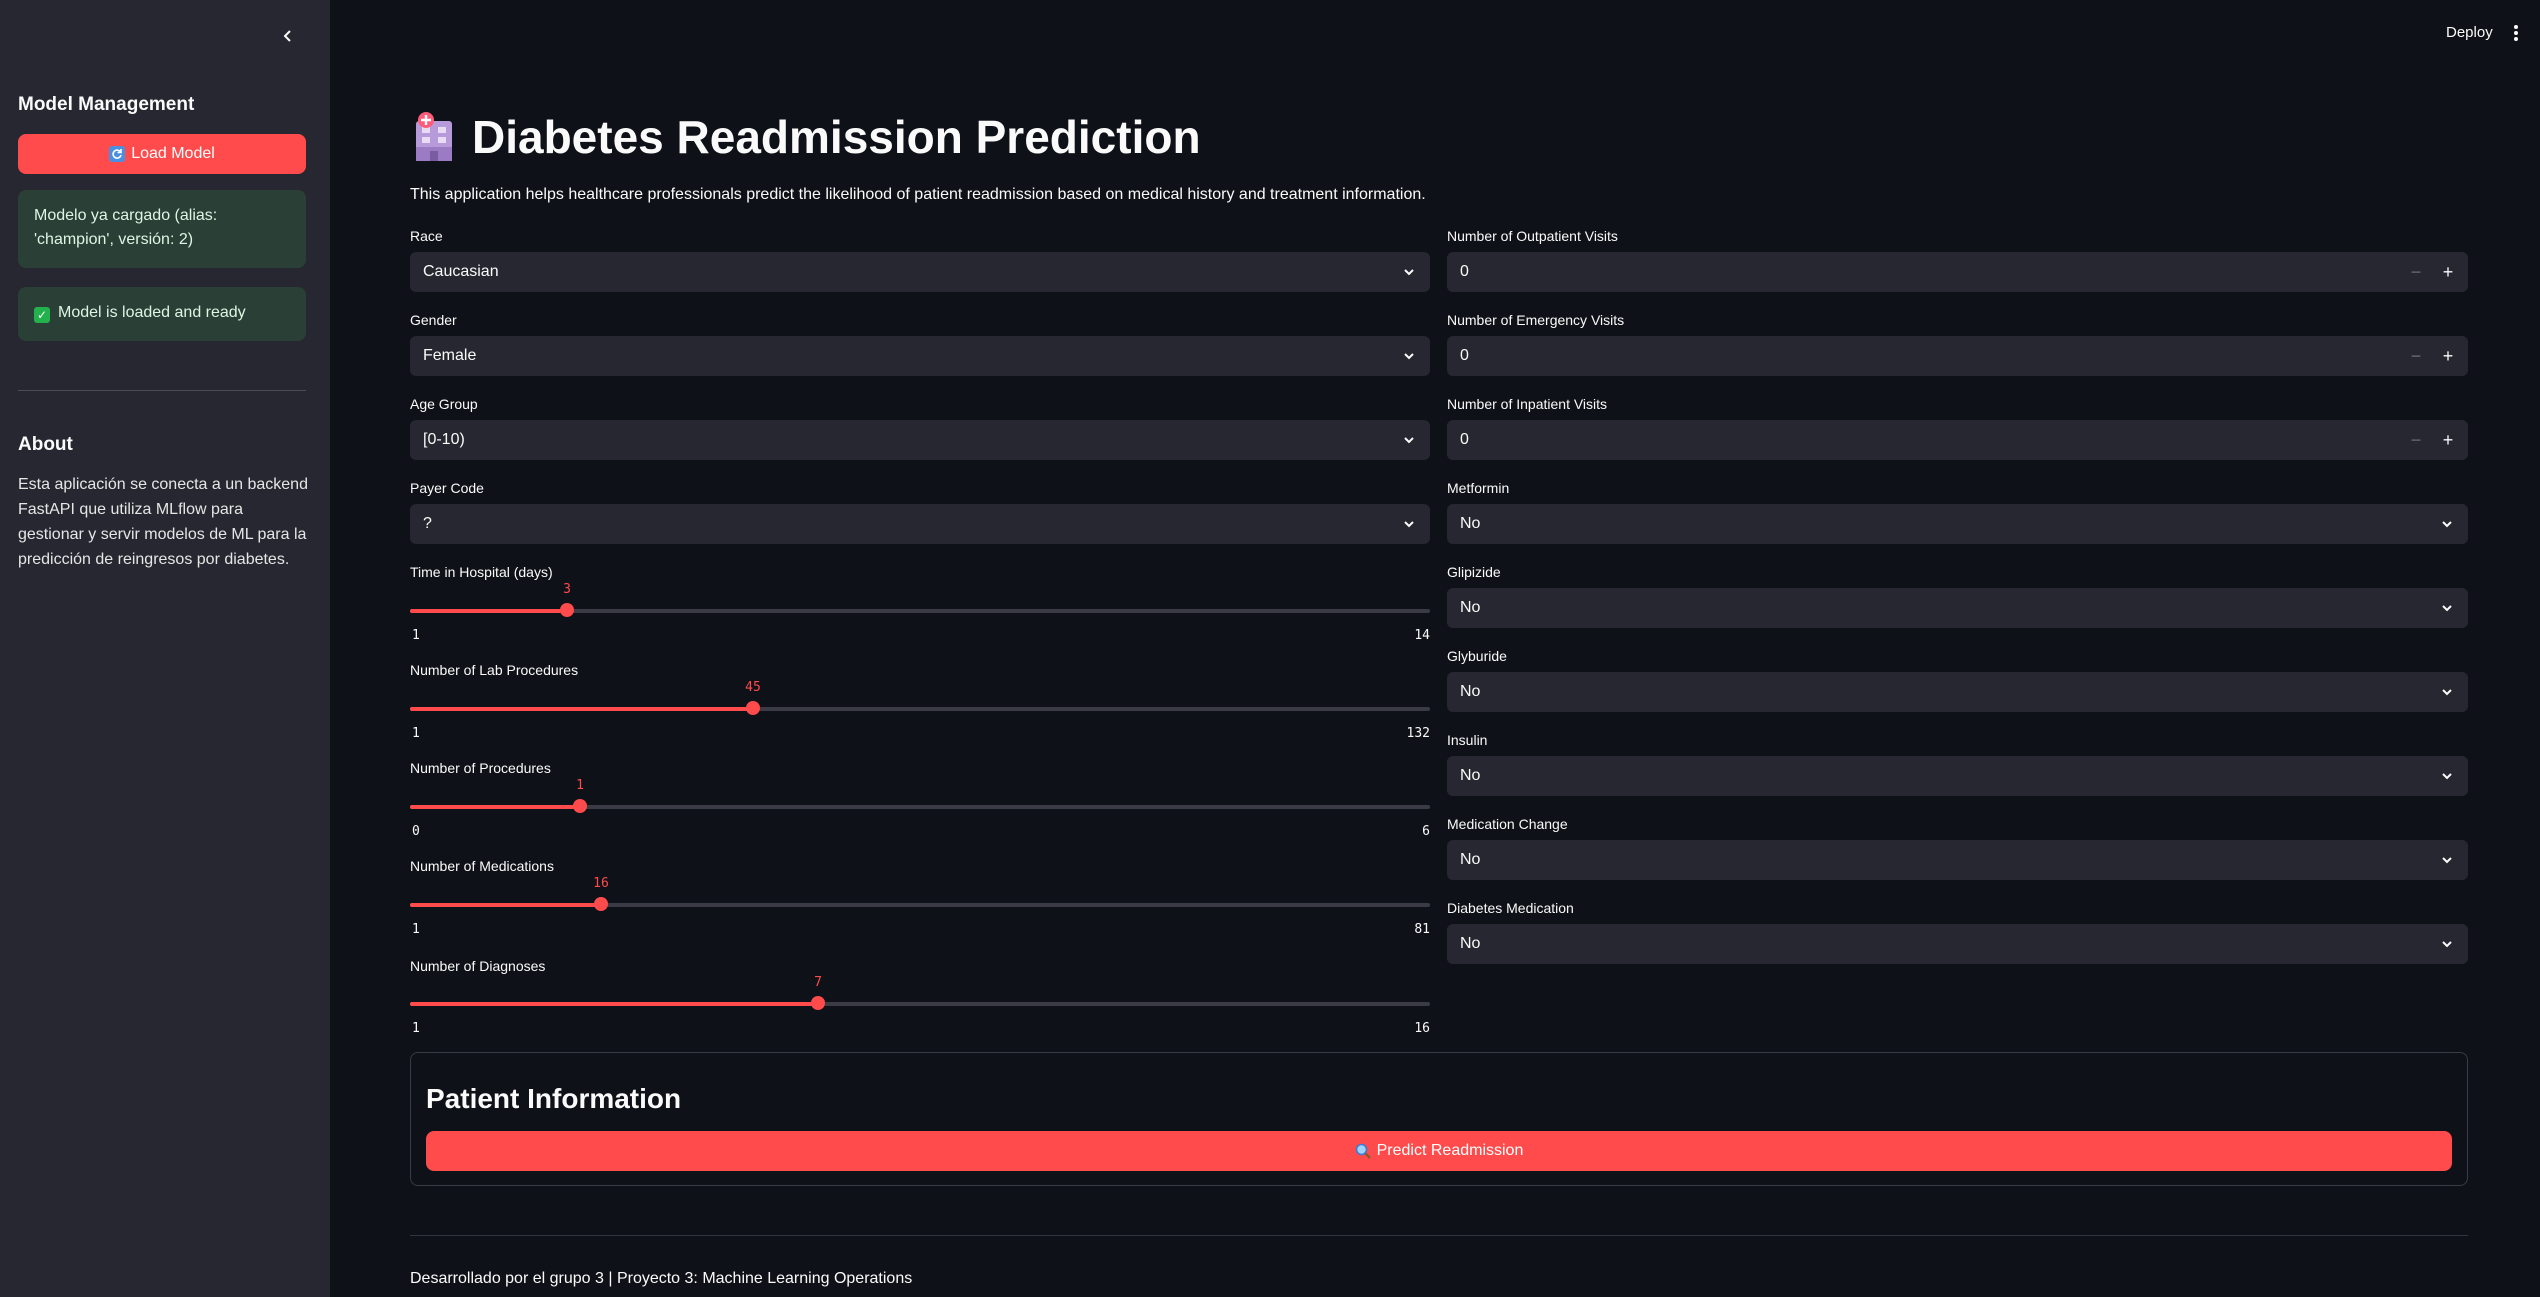 This screenshot has width=2540, height=1297. I want to click on diagnoses-slider: 7 1 16, so click(920, 1003).